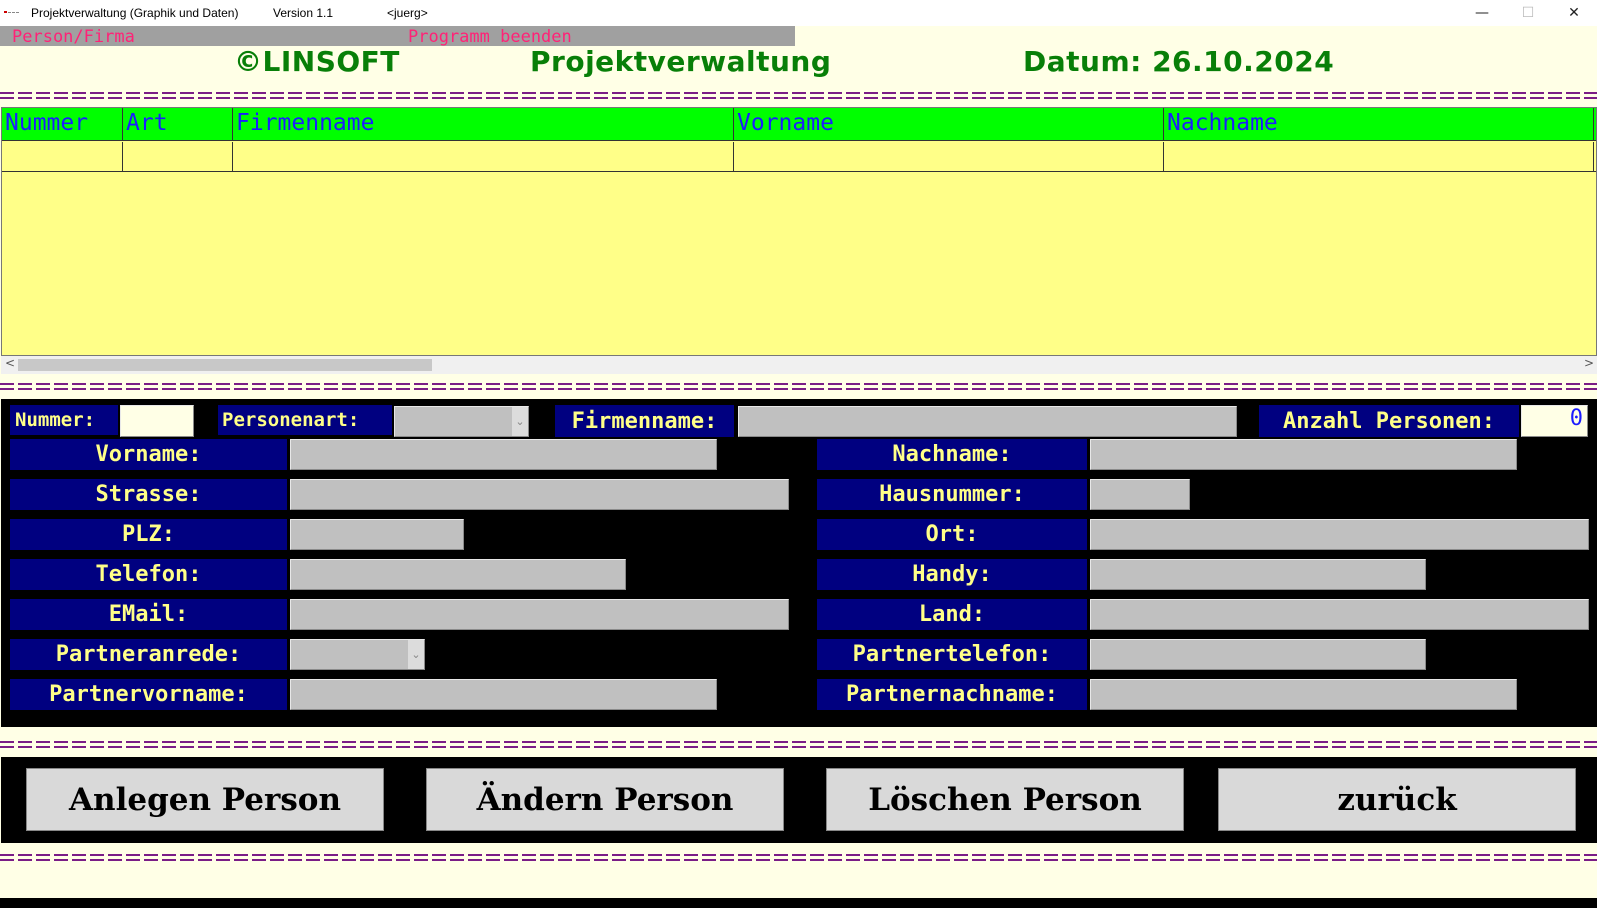 This screenshot has width=1597, height=908. What do you see at coordinates (73, 37) in the screenshot?
I see `menu-person-firma: Person/Firma` at bounding box center [73, 37].